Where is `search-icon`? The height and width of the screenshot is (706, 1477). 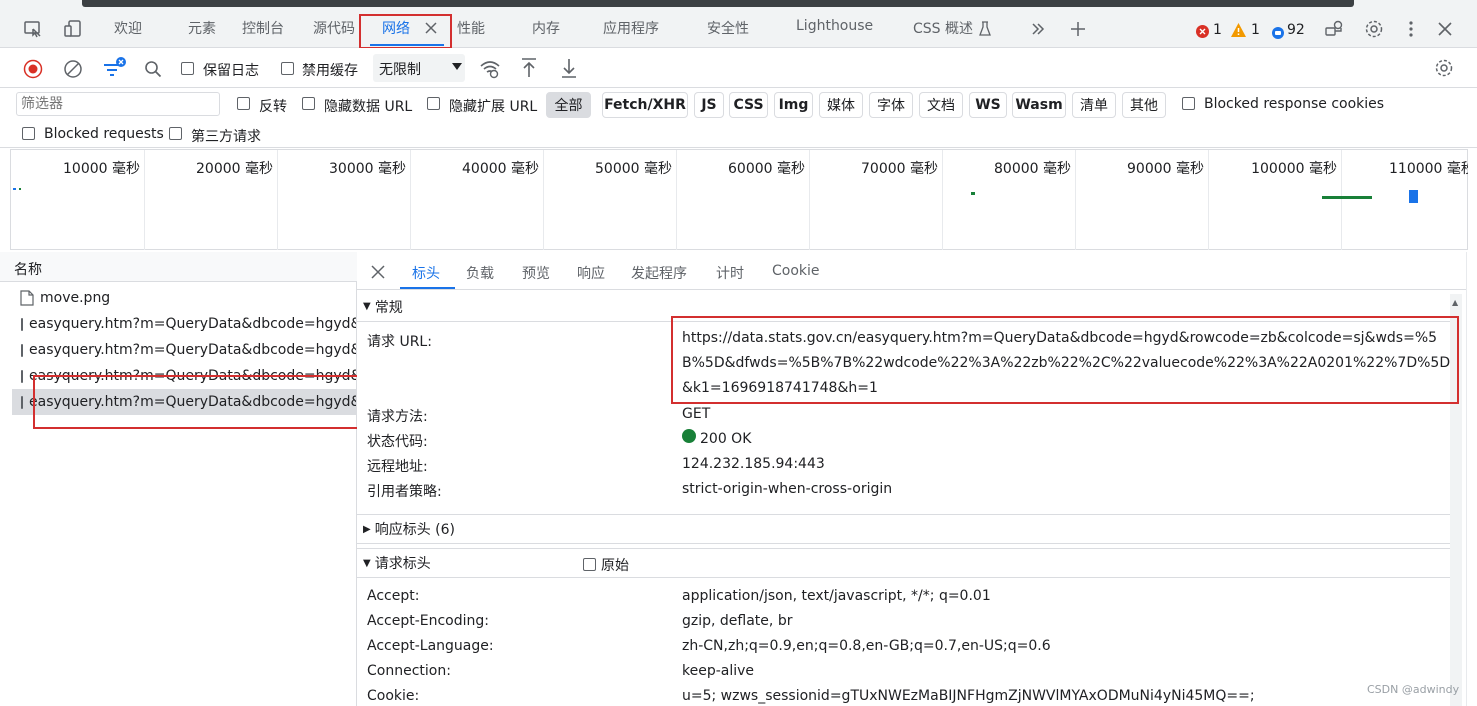
search-icon is located at coordinates (153, 69).